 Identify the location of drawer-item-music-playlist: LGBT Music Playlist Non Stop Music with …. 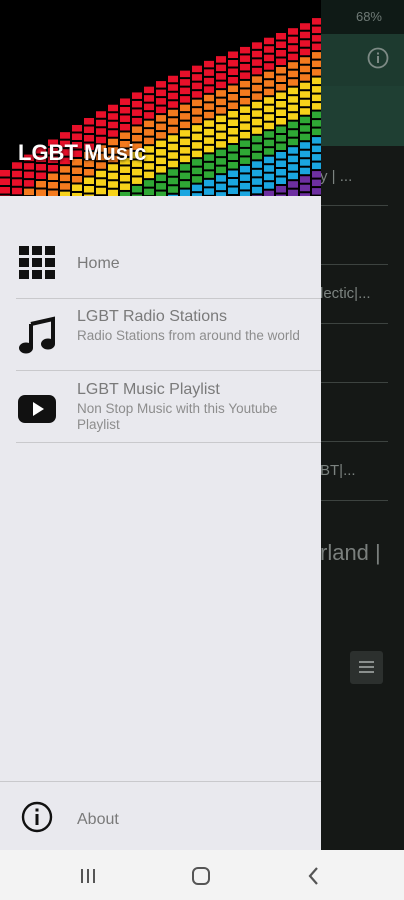
(160, 406).